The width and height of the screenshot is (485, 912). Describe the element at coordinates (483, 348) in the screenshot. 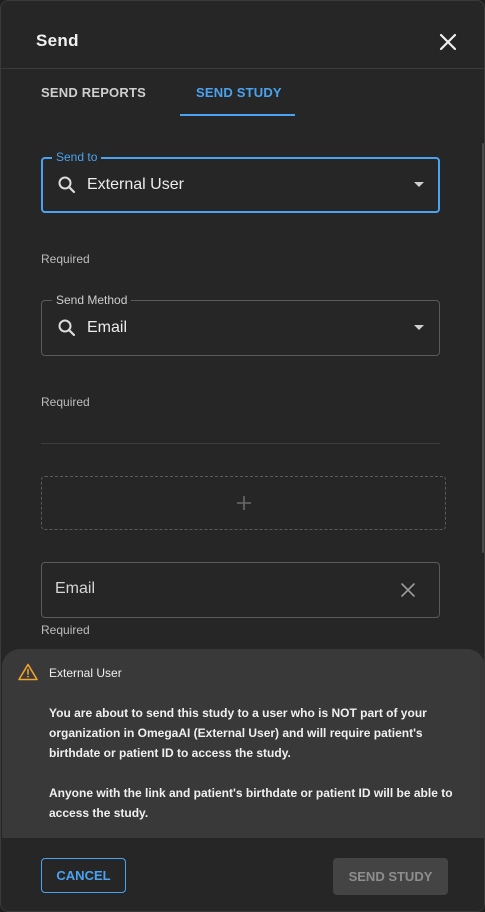

I see `scrollbar` at that location.